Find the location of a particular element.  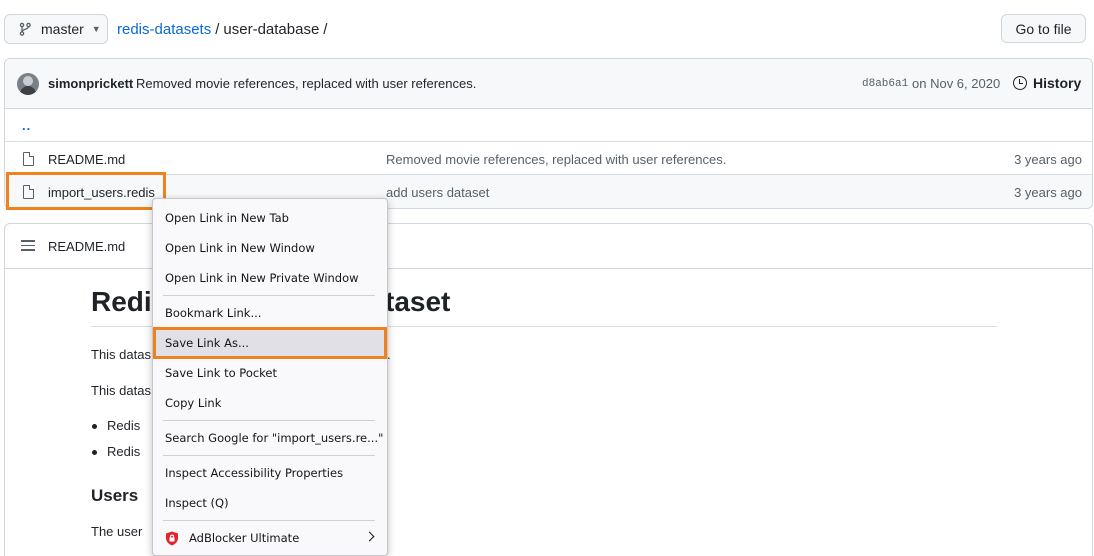

shield-icon is located at coordinates (172, 538).